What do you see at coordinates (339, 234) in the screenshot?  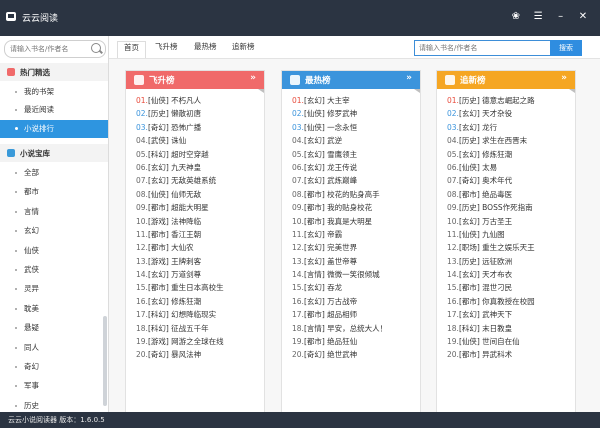 I see `rank-item: 11.[玄幻] 帝霸` at bounding box center [339, 234].